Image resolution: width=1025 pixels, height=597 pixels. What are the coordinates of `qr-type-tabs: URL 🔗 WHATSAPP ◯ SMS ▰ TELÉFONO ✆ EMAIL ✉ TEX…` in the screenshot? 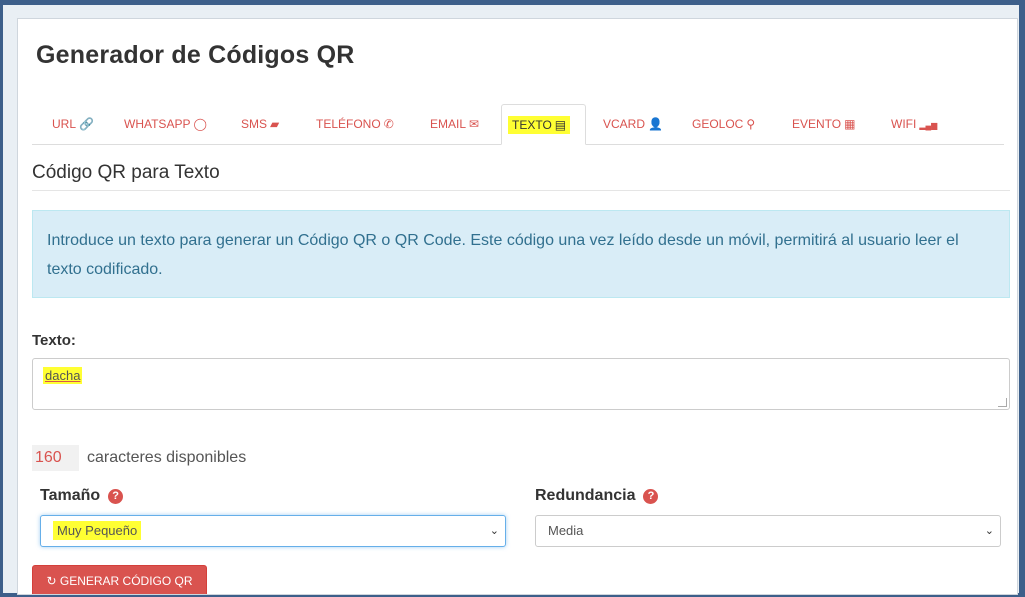 It's located at (518, 124).